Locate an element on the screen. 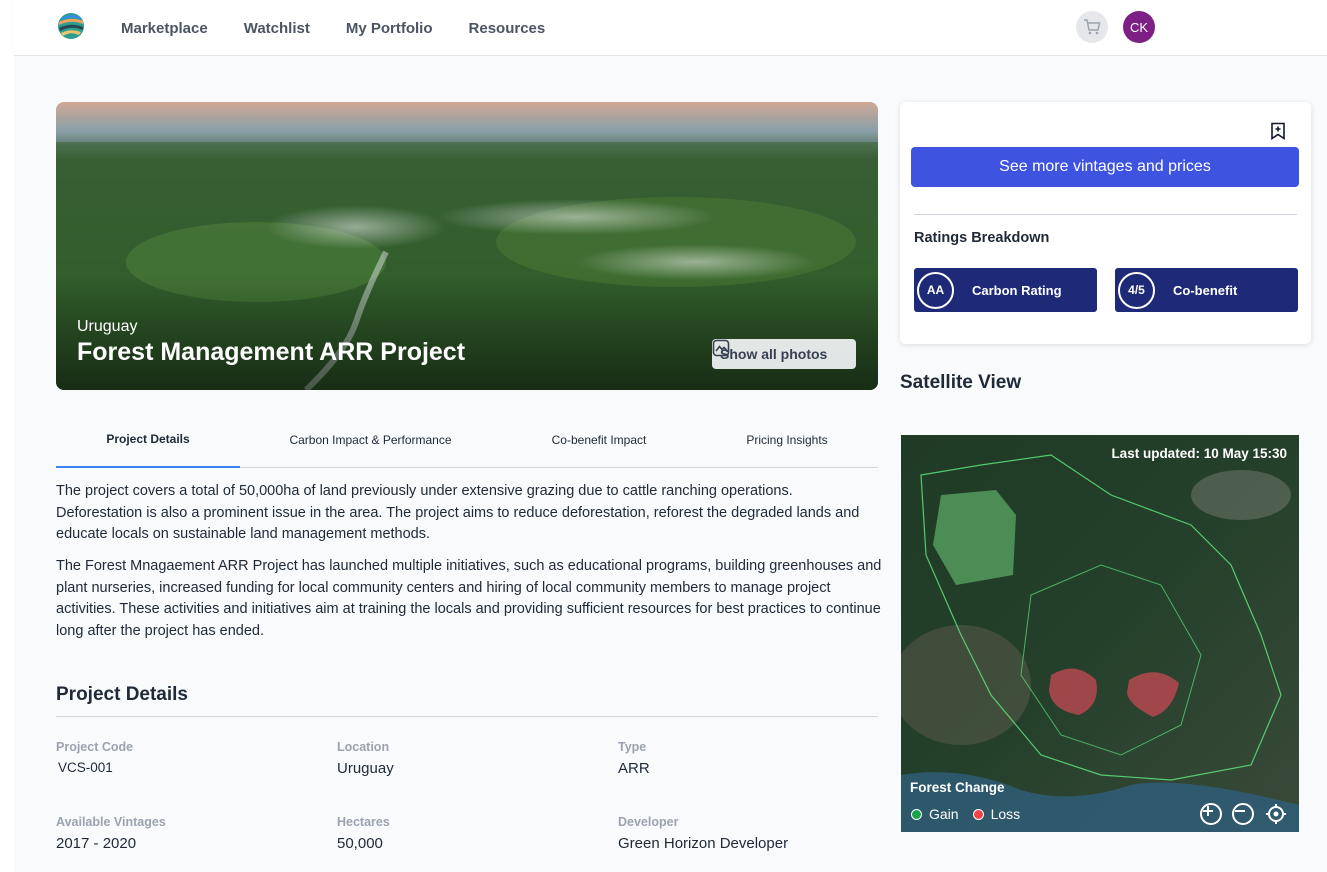  tab-carbon-impact: Carbon Impact & Performance is located at coordinates (370, 440).